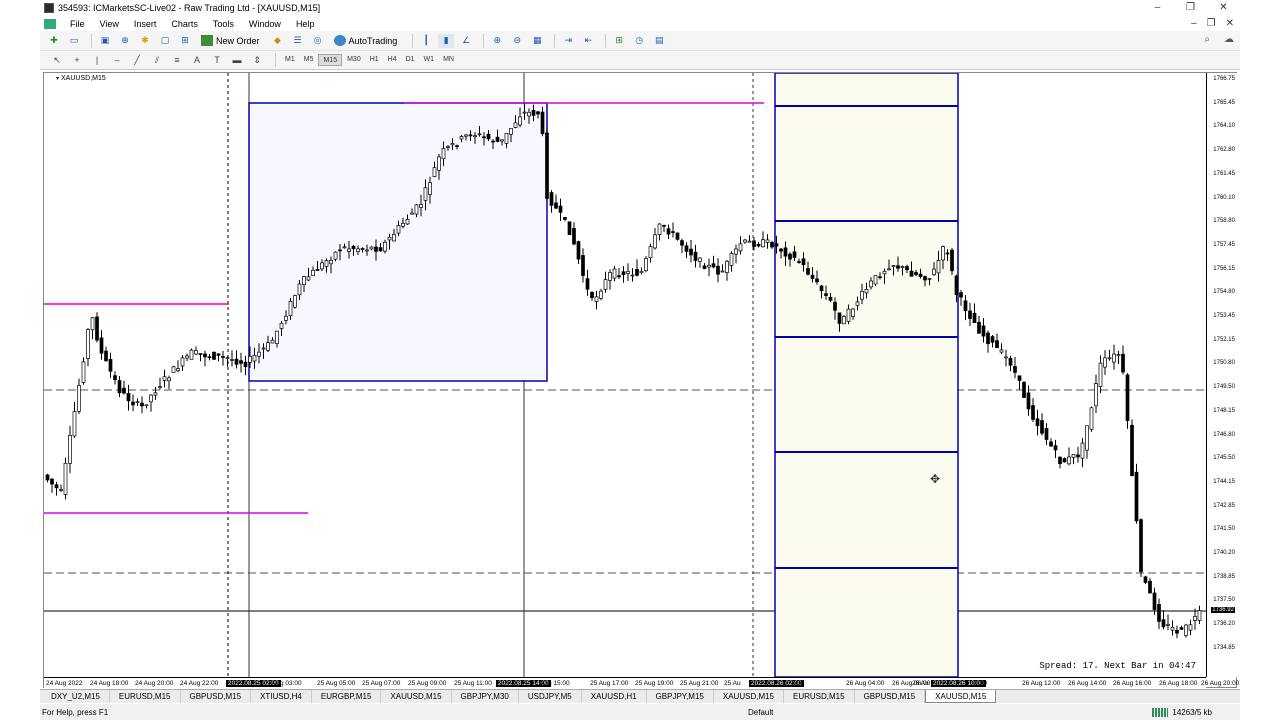 This screenshot has height=720, width=1280. What do you see at coordinates (76, 696) in the screenshot?
I see `chart-tab: DXY_U2,M15` at bounding box center [76, 696].